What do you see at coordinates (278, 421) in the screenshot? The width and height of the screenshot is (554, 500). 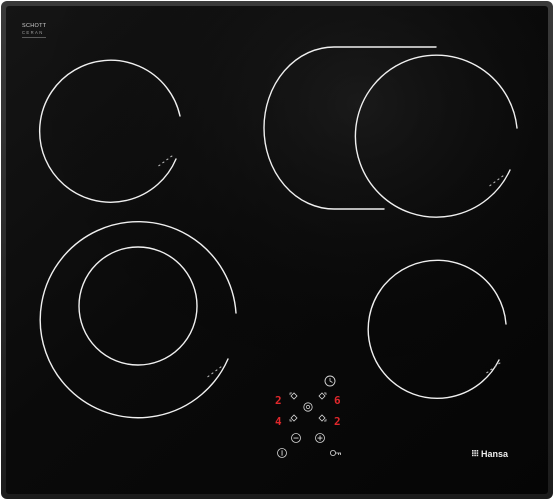 I see `zone-level-display-front-left: 4` at bounding box center [278, 421].